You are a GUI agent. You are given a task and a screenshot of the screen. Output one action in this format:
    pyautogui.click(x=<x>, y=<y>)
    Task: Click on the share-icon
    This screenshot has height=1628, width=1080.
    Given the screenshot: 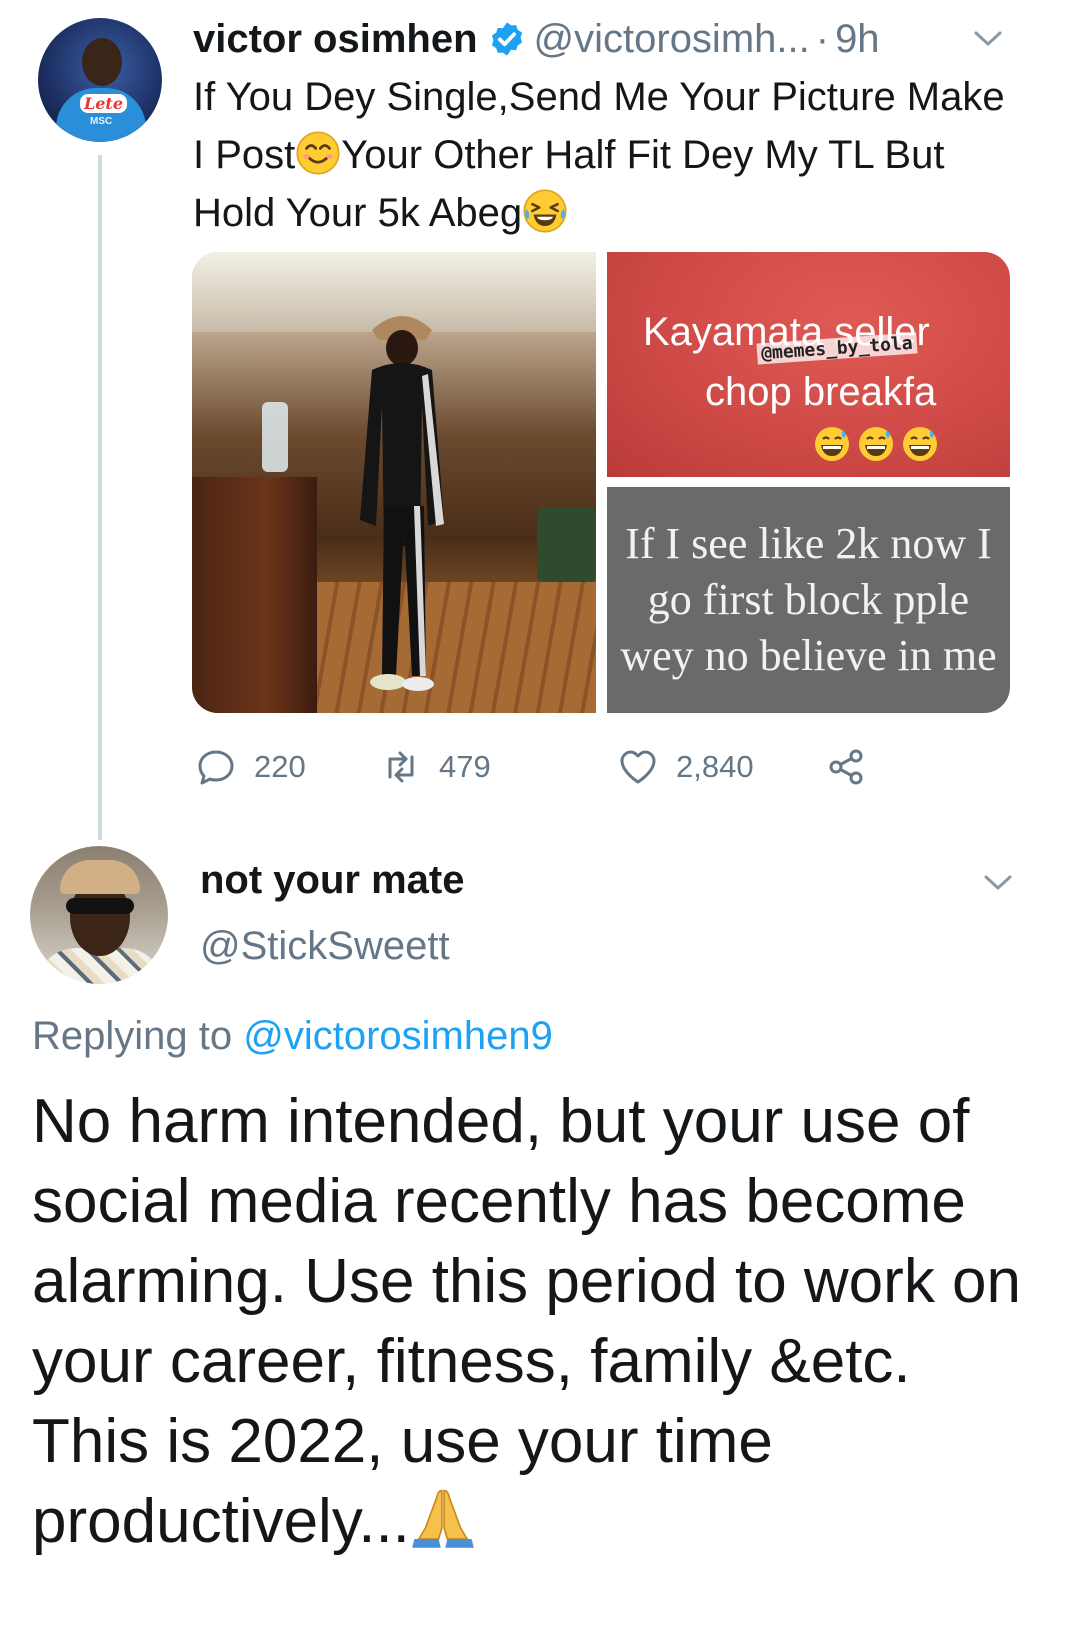 What is the action you would take?
    pyautogui.click(x=846, y=767)
    